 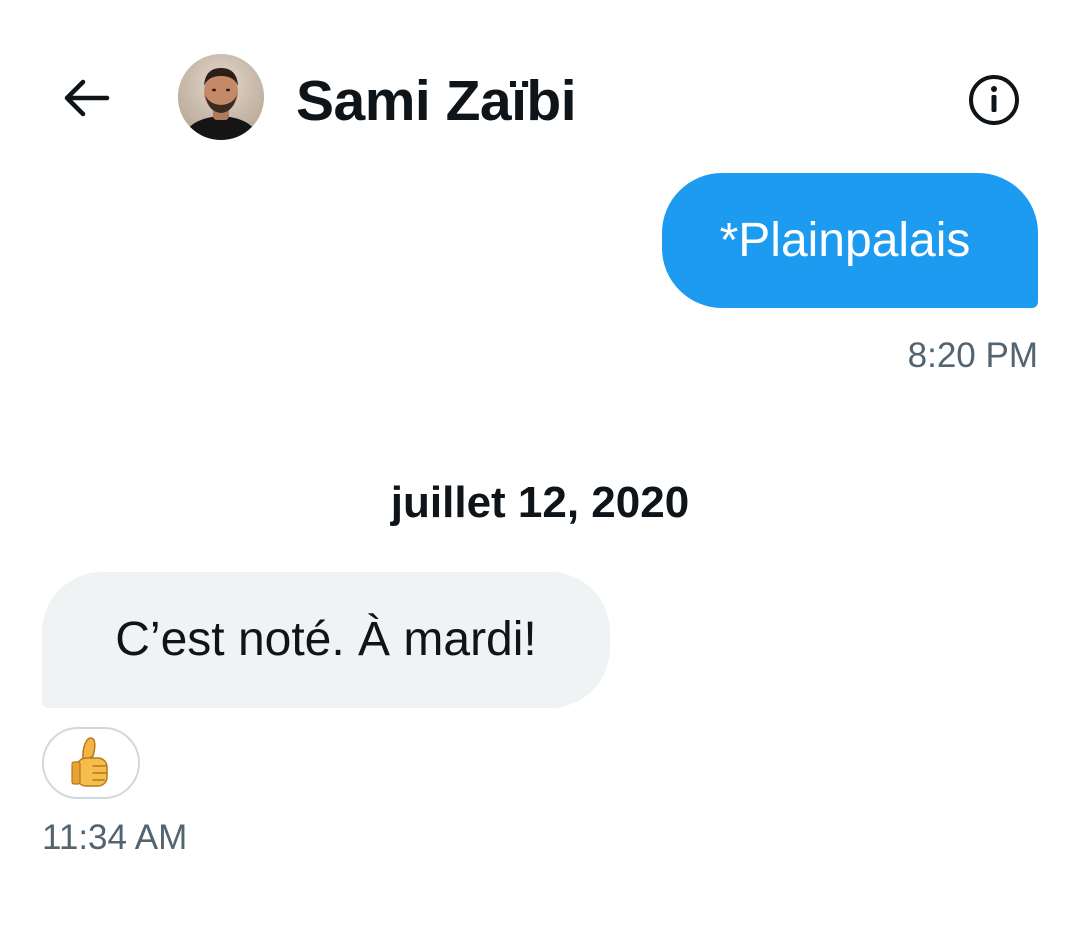 I want to click on info-button, so click(x=994, y=100).